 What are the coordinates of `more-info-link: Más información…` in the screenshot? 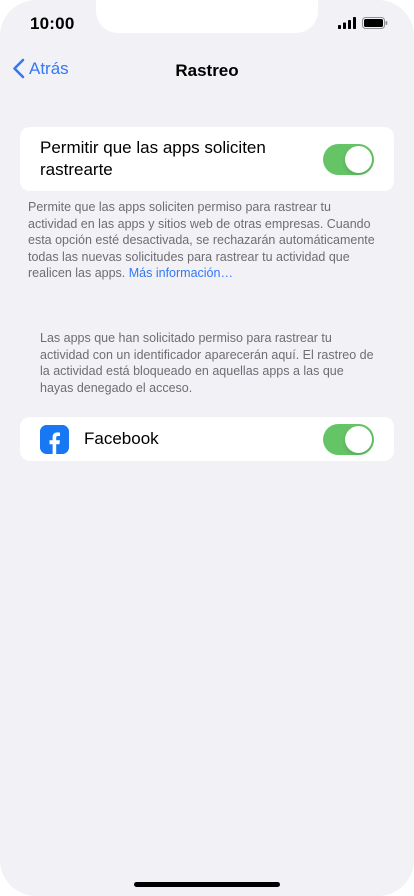 It's located at (181, 273).